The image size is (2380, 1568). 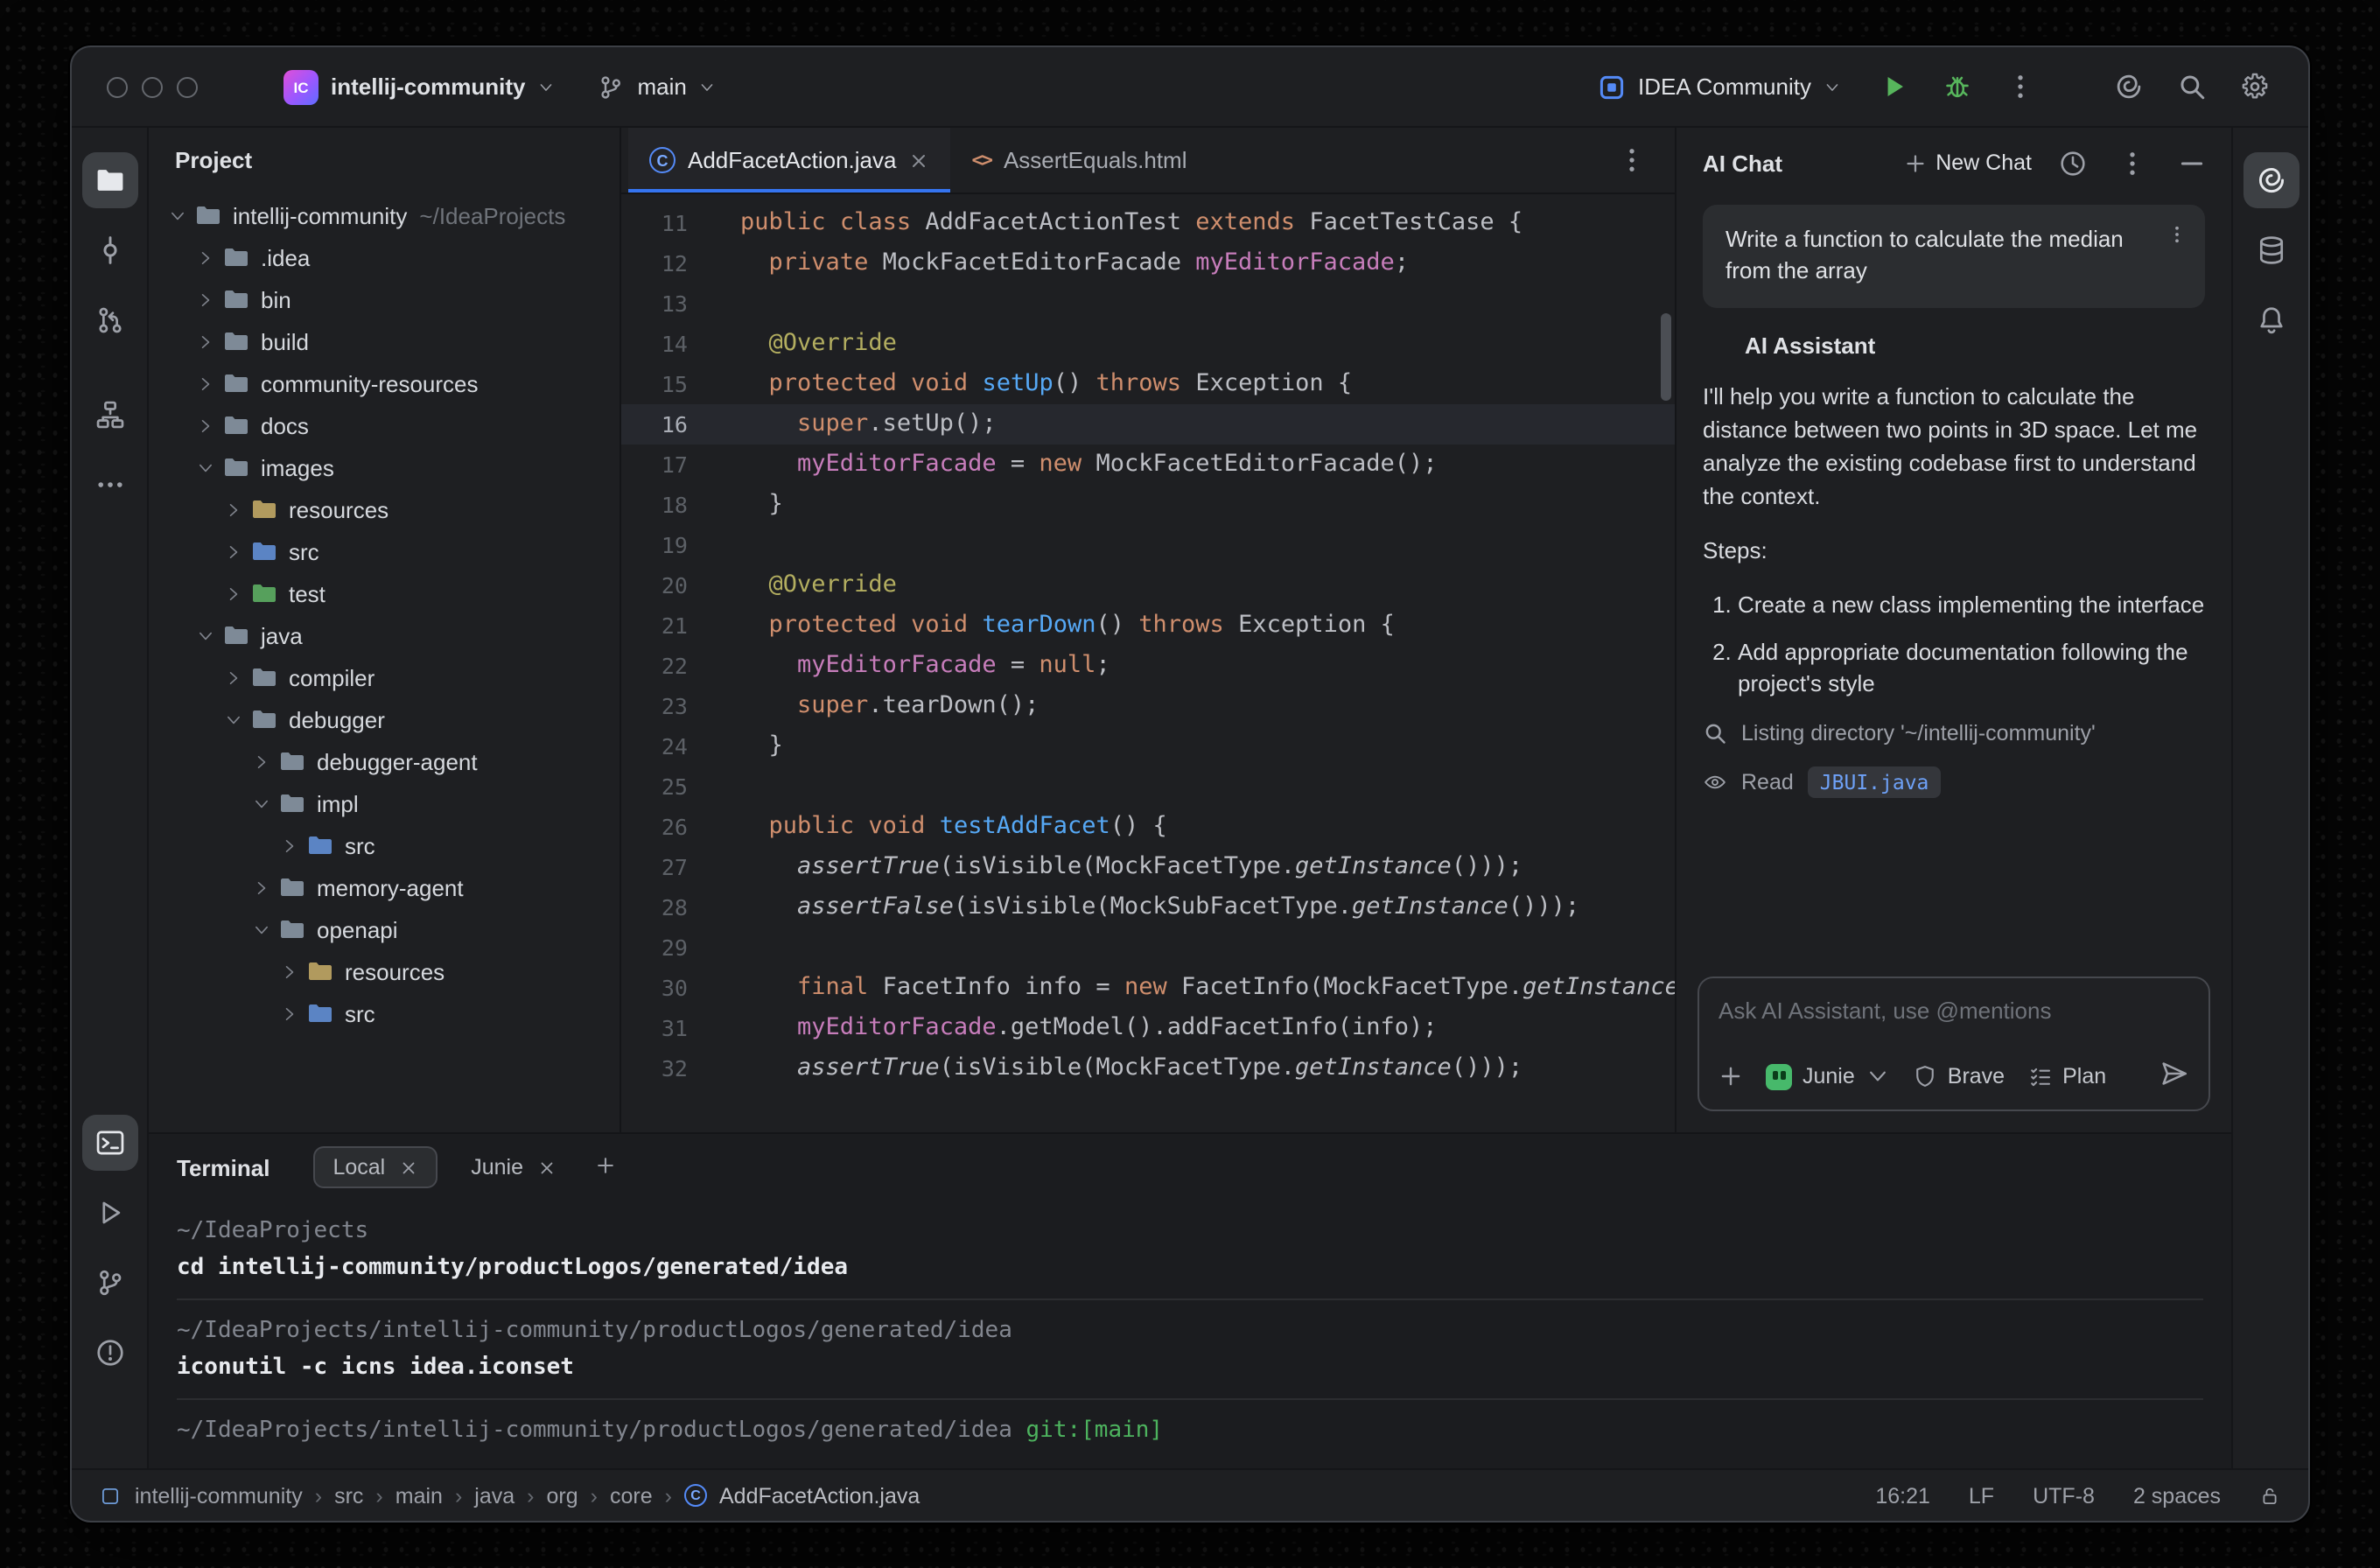 What do you see at coordinates (2269, 1495) in the screenshot?
I see `lock-icon` at bounding box center [2269, 1495].